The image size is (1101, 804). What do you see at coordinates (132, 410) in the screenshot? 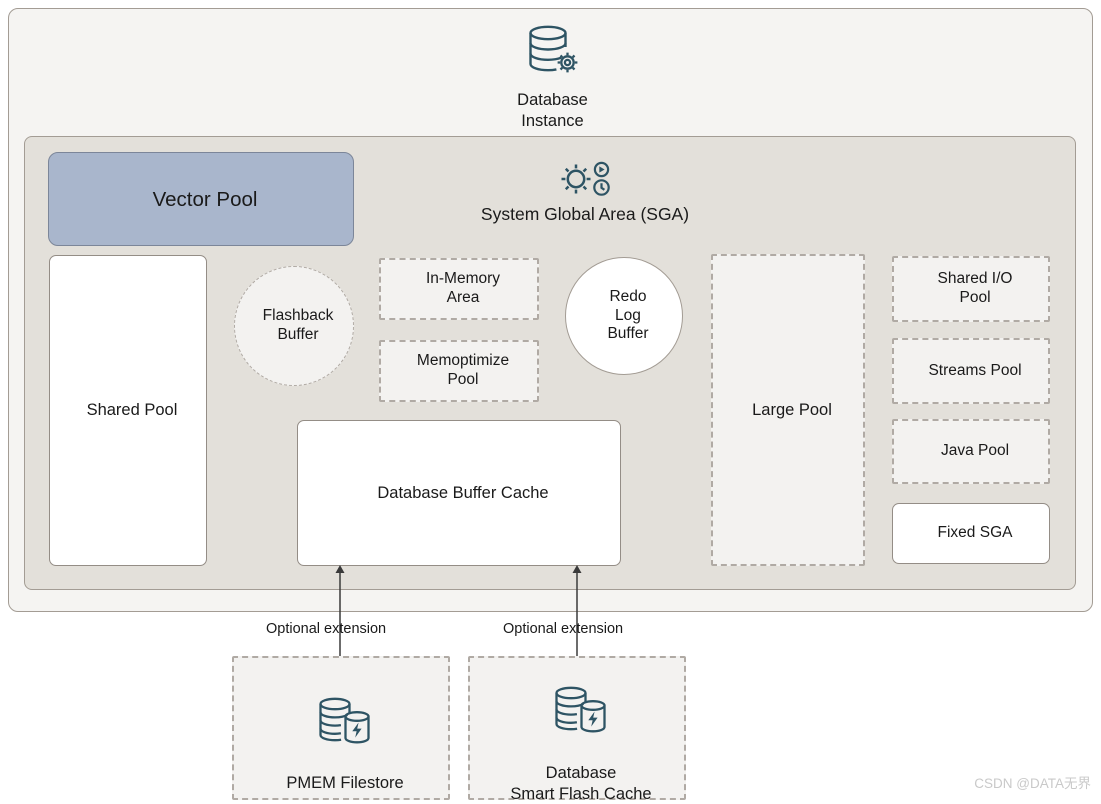
I see `shared-pool-label: Shared Pool` at bounding box center [132, 410].